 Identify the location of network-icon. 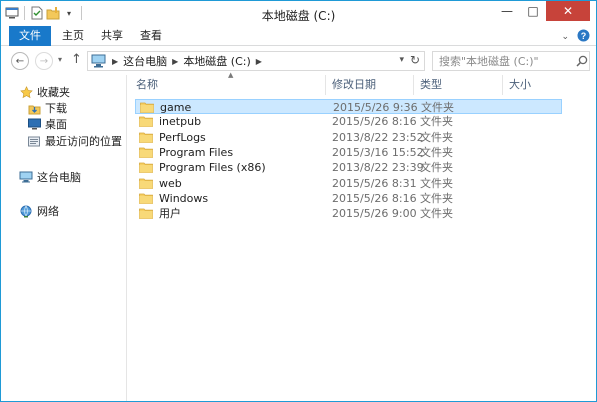
(26, 211).